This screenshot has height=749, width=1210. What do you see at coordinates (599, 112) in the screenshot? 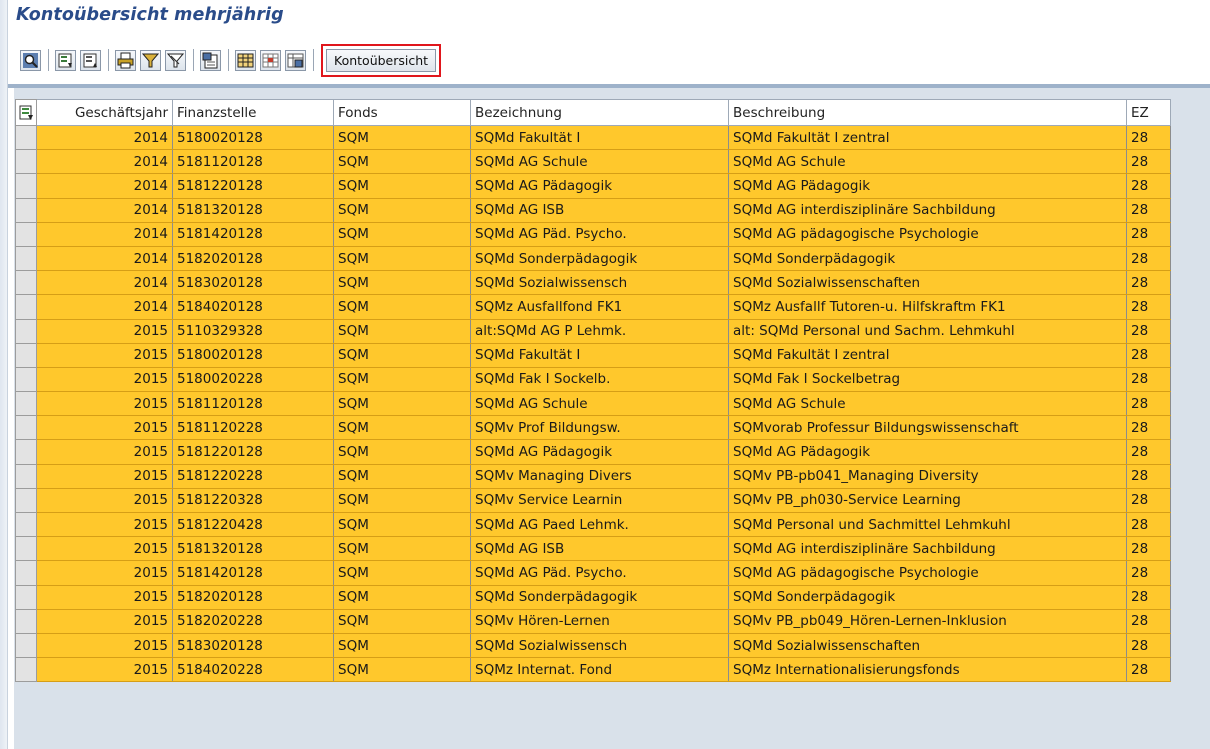
I see `col-header-bezeichnung: Bezeichnung` at bounding box center [599, 112].